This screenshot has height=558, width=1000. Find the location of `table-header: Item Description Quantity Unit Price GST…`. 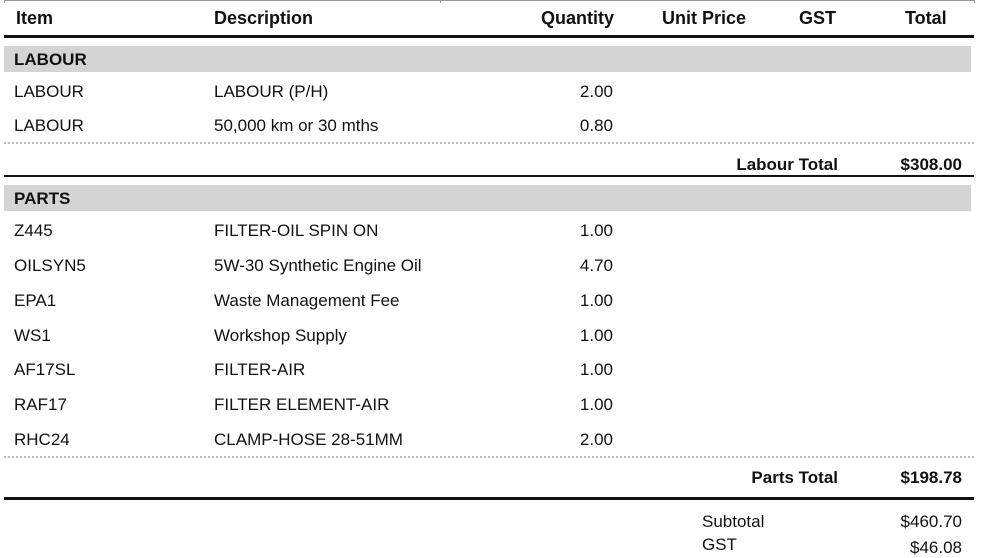

table-header: Item Description Quantity Unit Price GST… is located at coordinates (500, 18).